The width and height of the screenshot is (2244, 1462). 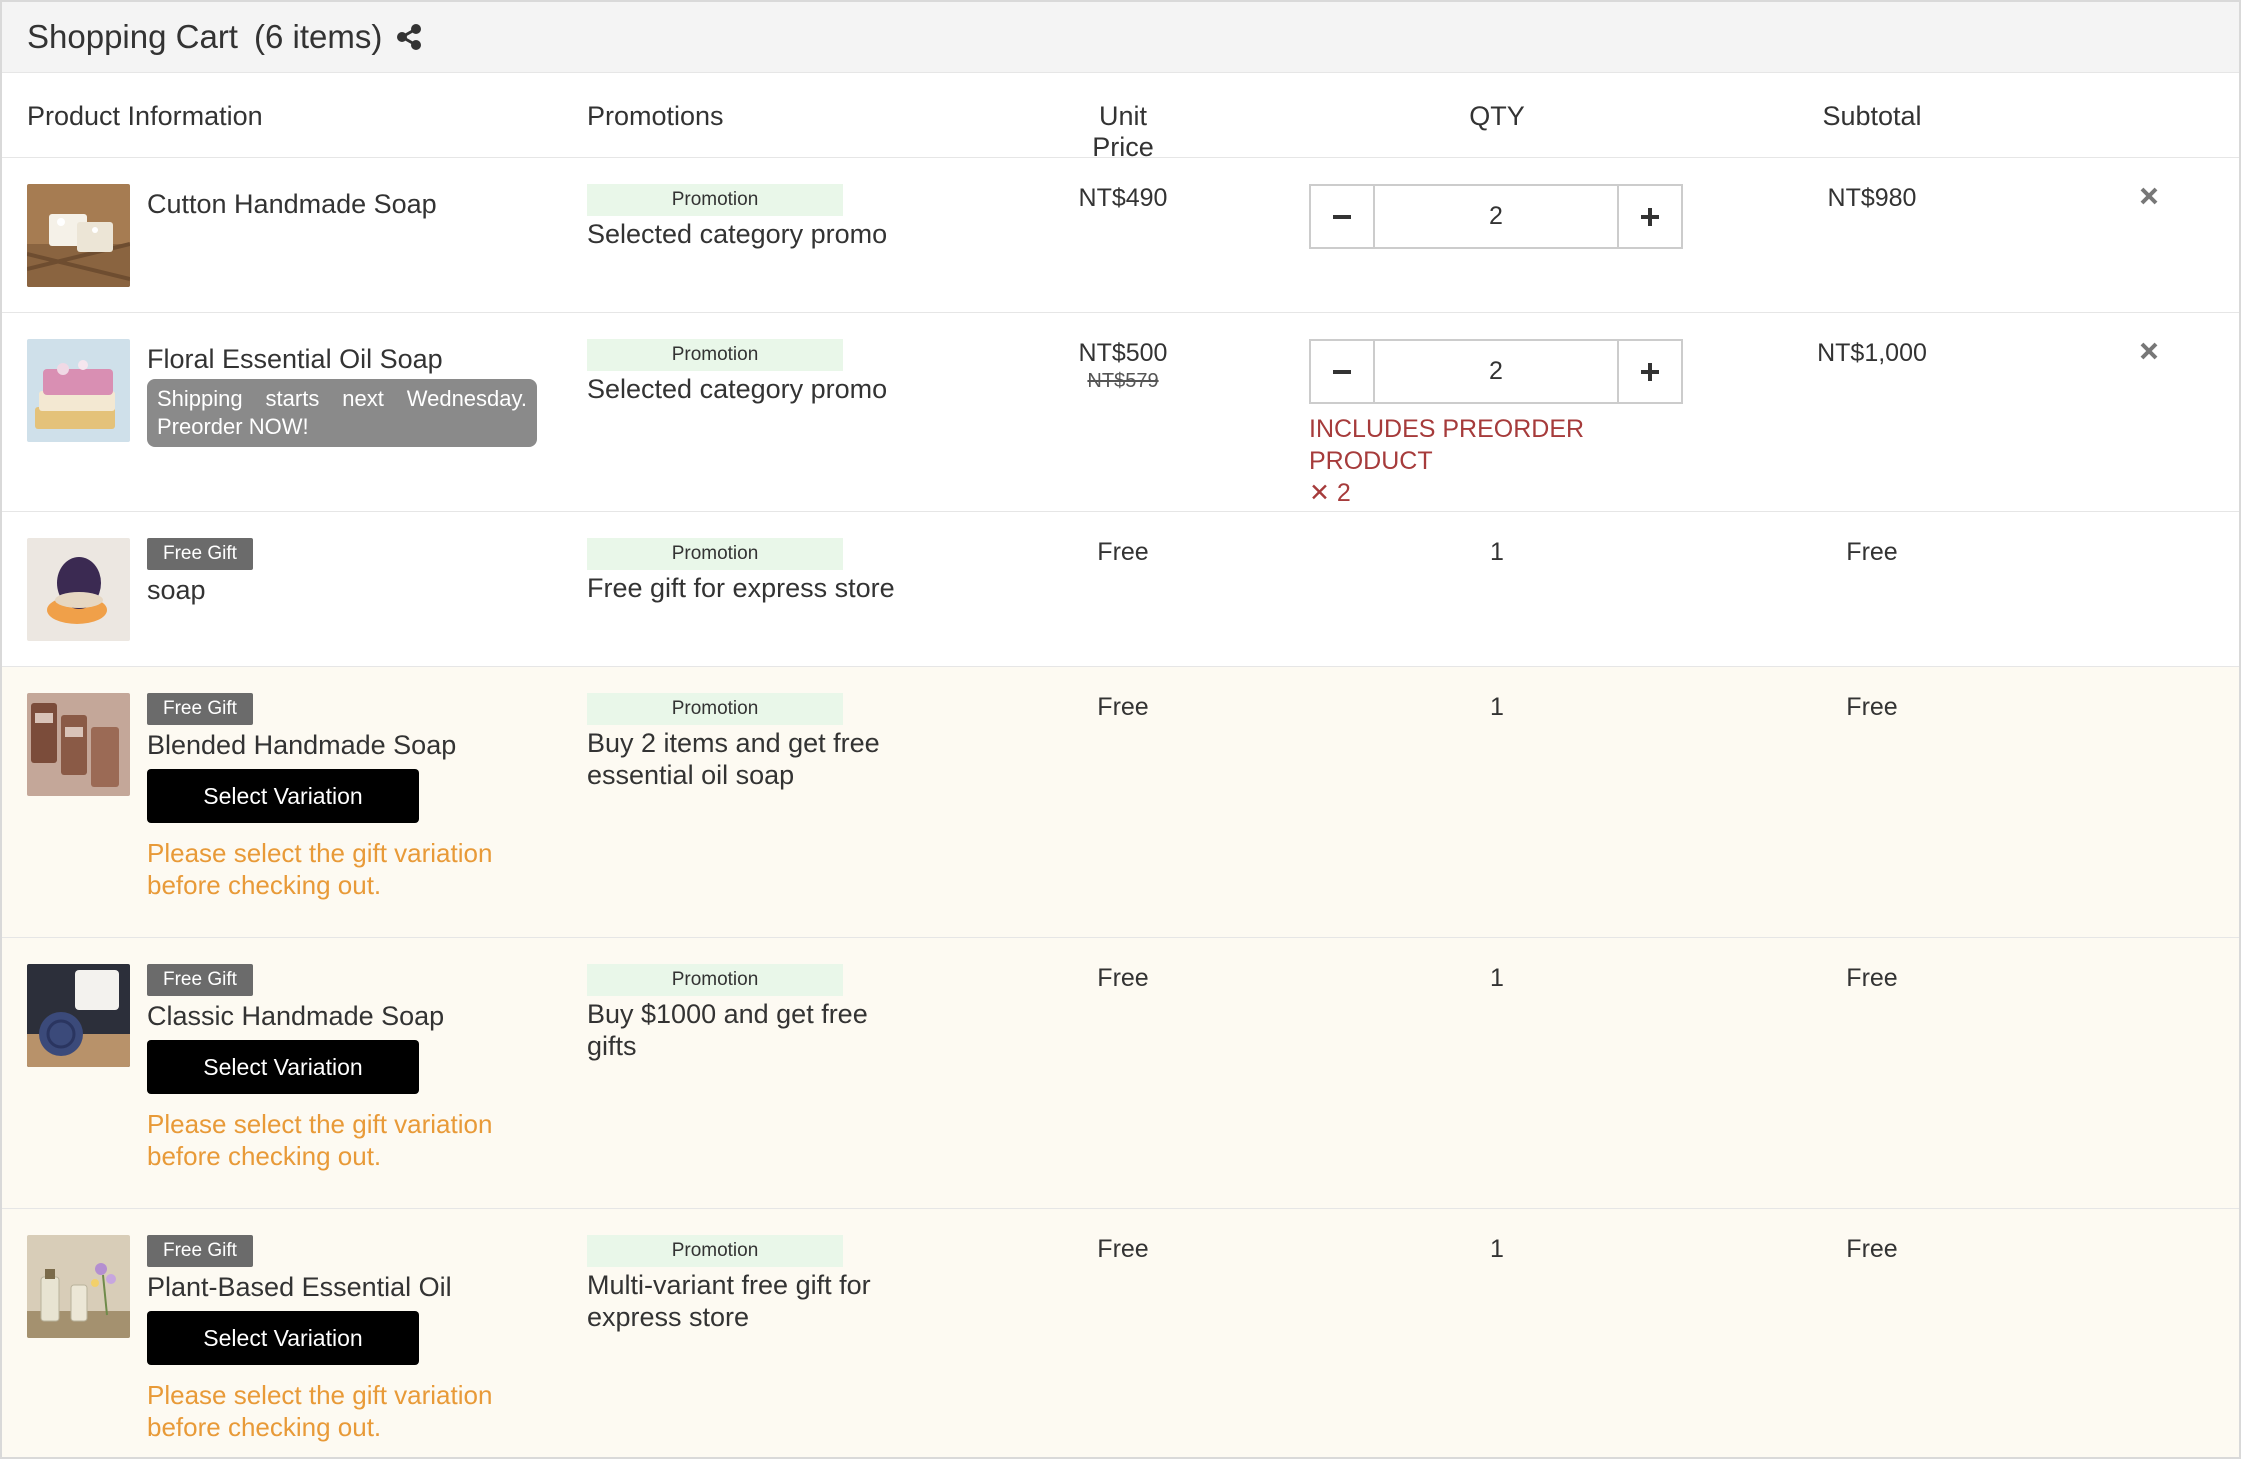 I want to click on product-name: Plant-Based Essential Oil, so click(x=342, y=1287).